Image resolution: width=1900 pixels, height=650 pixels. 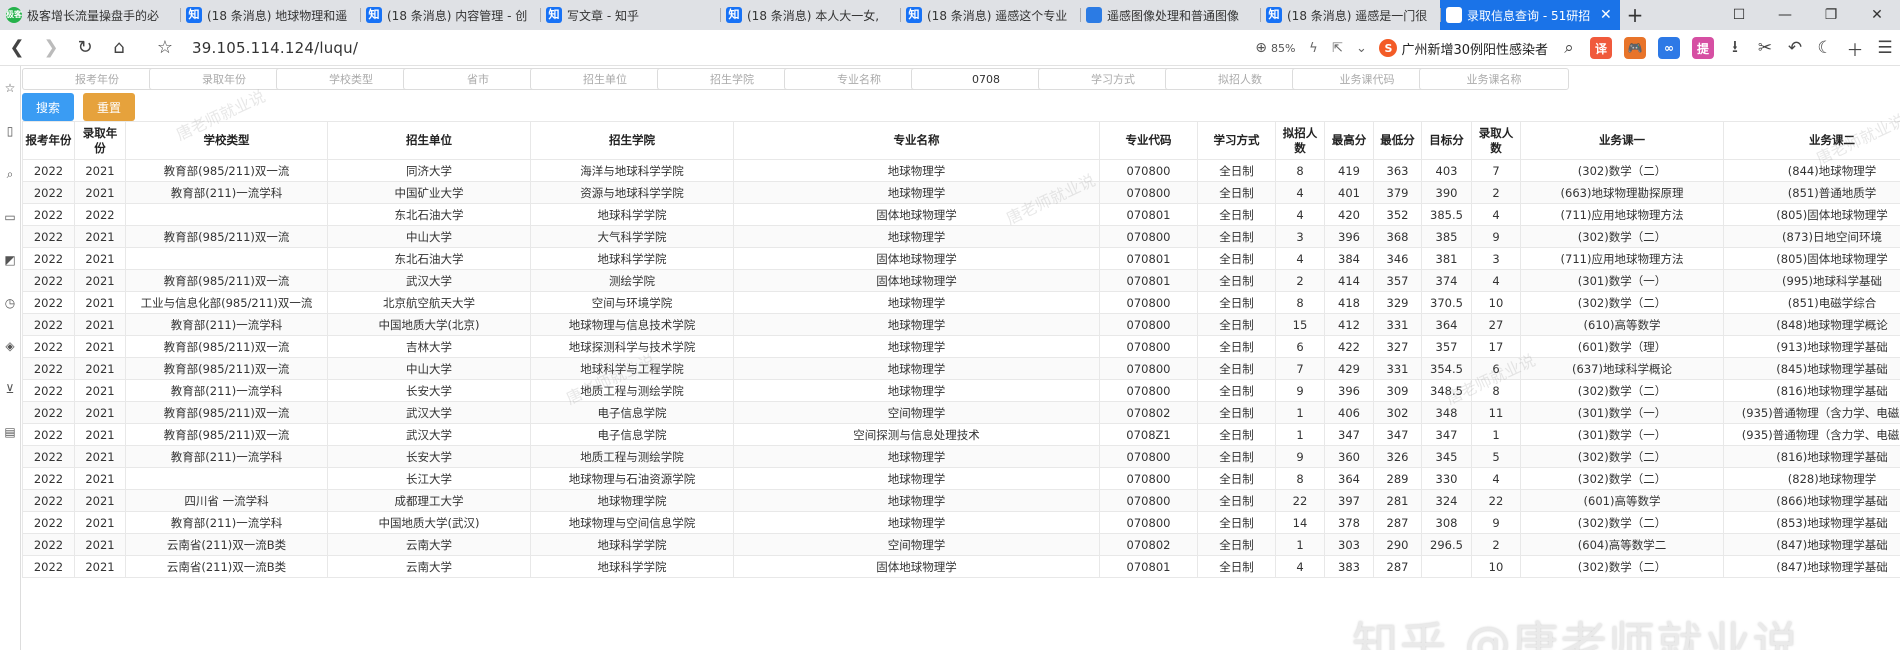 I want to click on search-sidebar-icon: ⌕, so click(x=10, y=174).